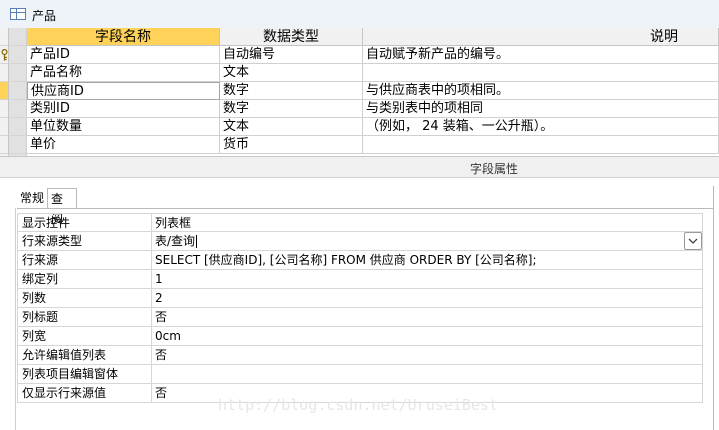 The width and height of the screenshot is (719, 430). I want to click on property-value, so click(427, 374).